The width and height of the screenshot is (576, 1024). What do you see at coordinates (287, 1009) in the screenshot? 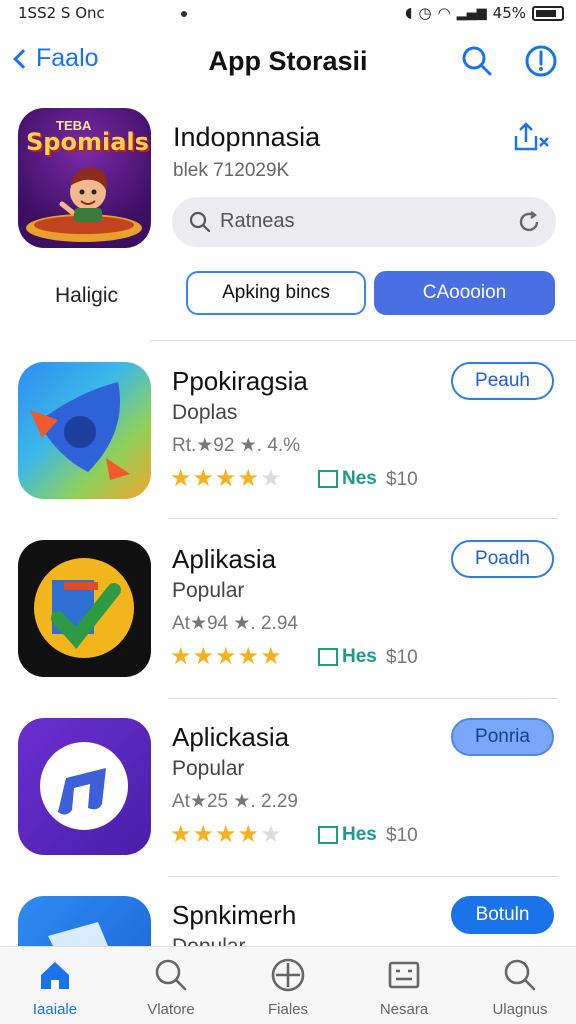
I see `tab-label: Fiales` at bounding box center [287, 1009].